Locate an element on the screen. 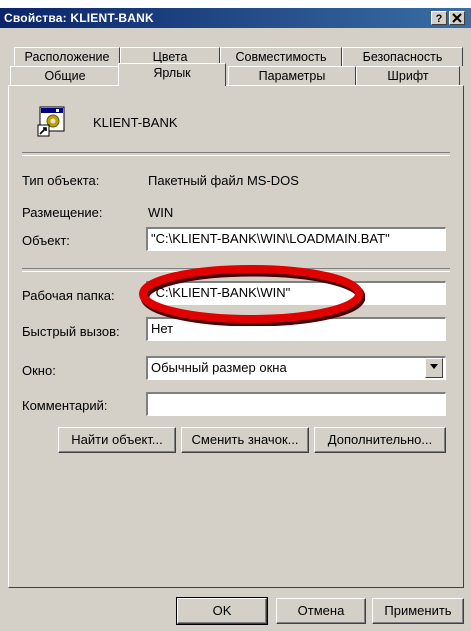 Image resolution: width=471 pixels, height=631 pixels. apply-button: Применить is located at coordinates (418, 611).